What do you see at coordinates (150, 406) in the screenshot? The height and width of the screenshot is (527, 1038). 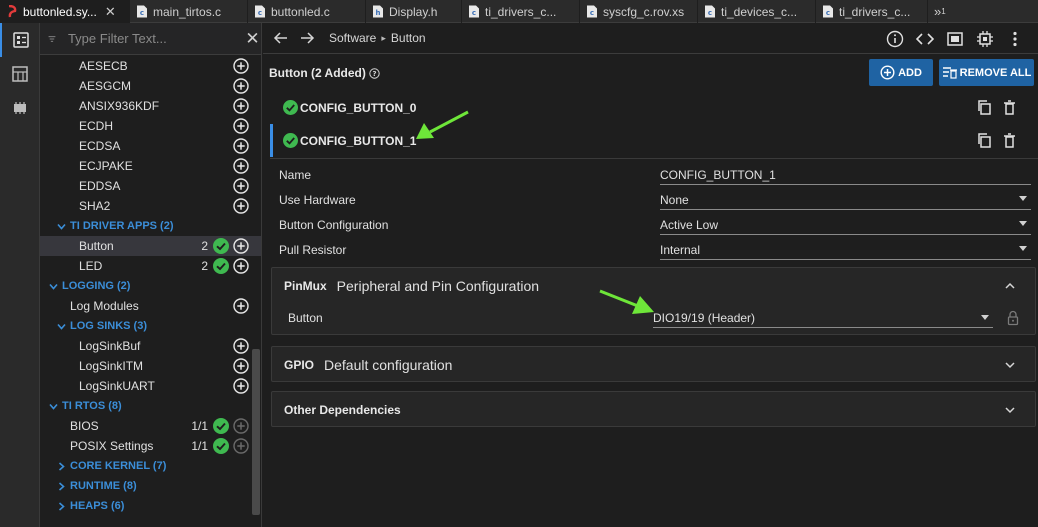 I see `tree-category: TI RTOS (8)` at bounding box center [150, 406].